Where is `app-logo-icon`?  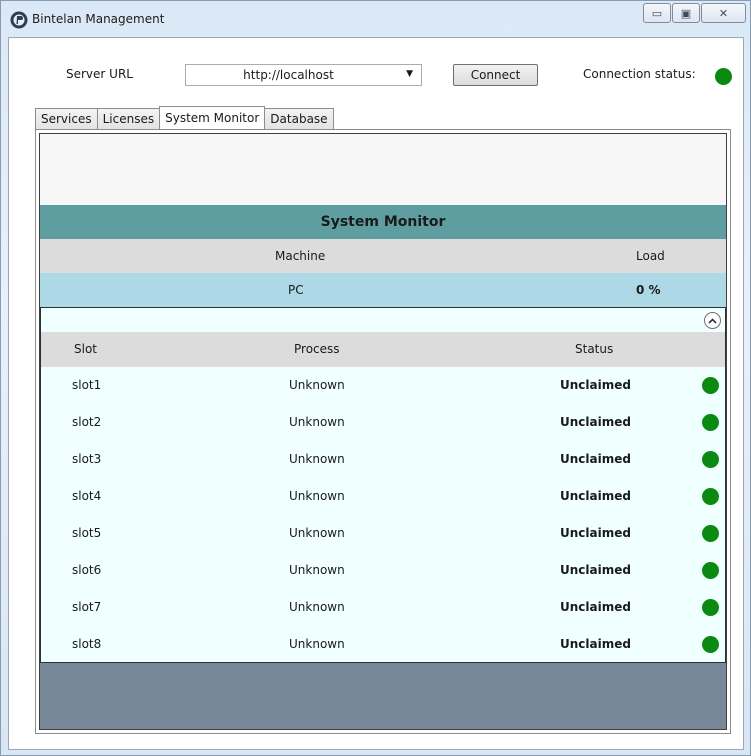
app-logo-icon is located at coordinates (19, 20).